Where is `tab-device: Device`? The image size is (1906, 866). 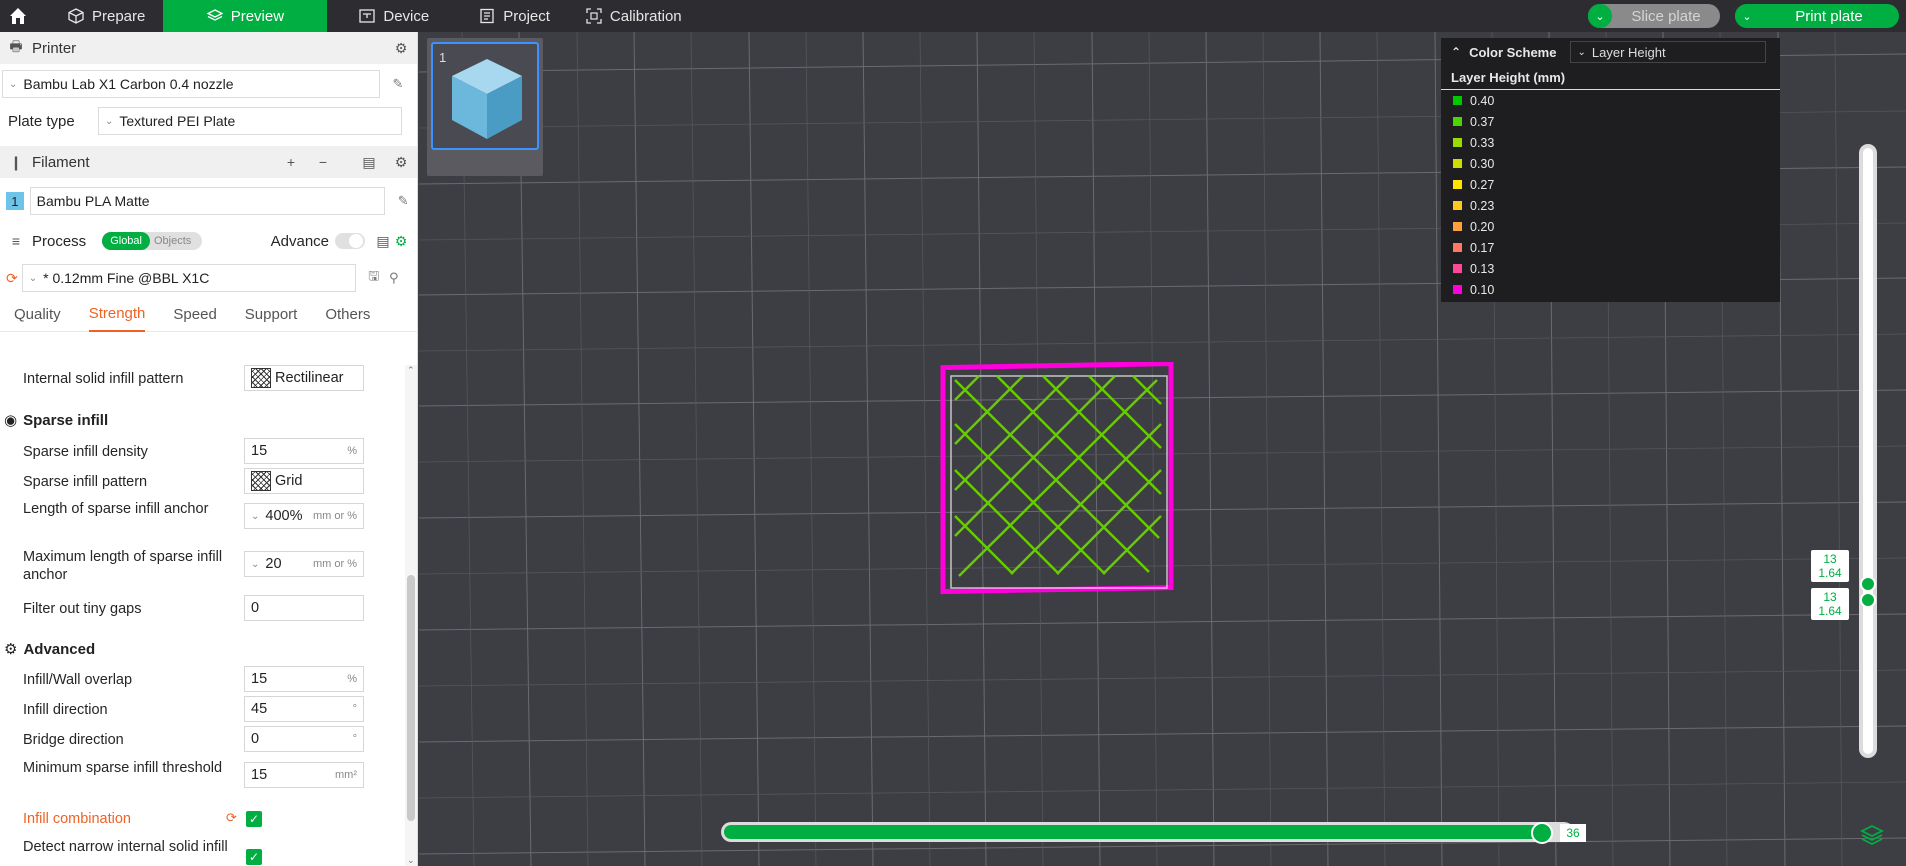
tab-device: Device is located at coordinates (394, 16).